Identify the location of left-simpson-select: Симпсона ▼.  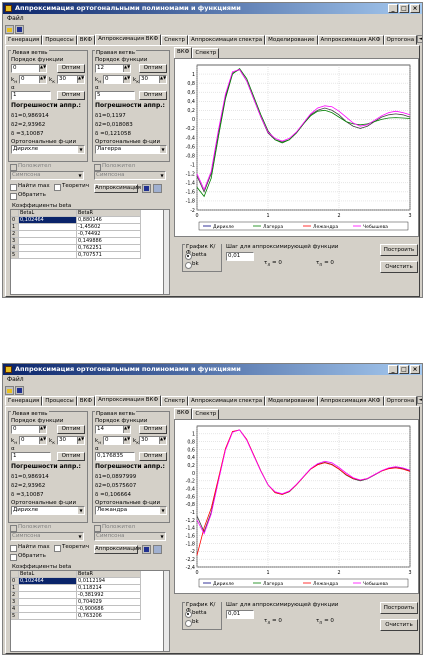
(47, 536).